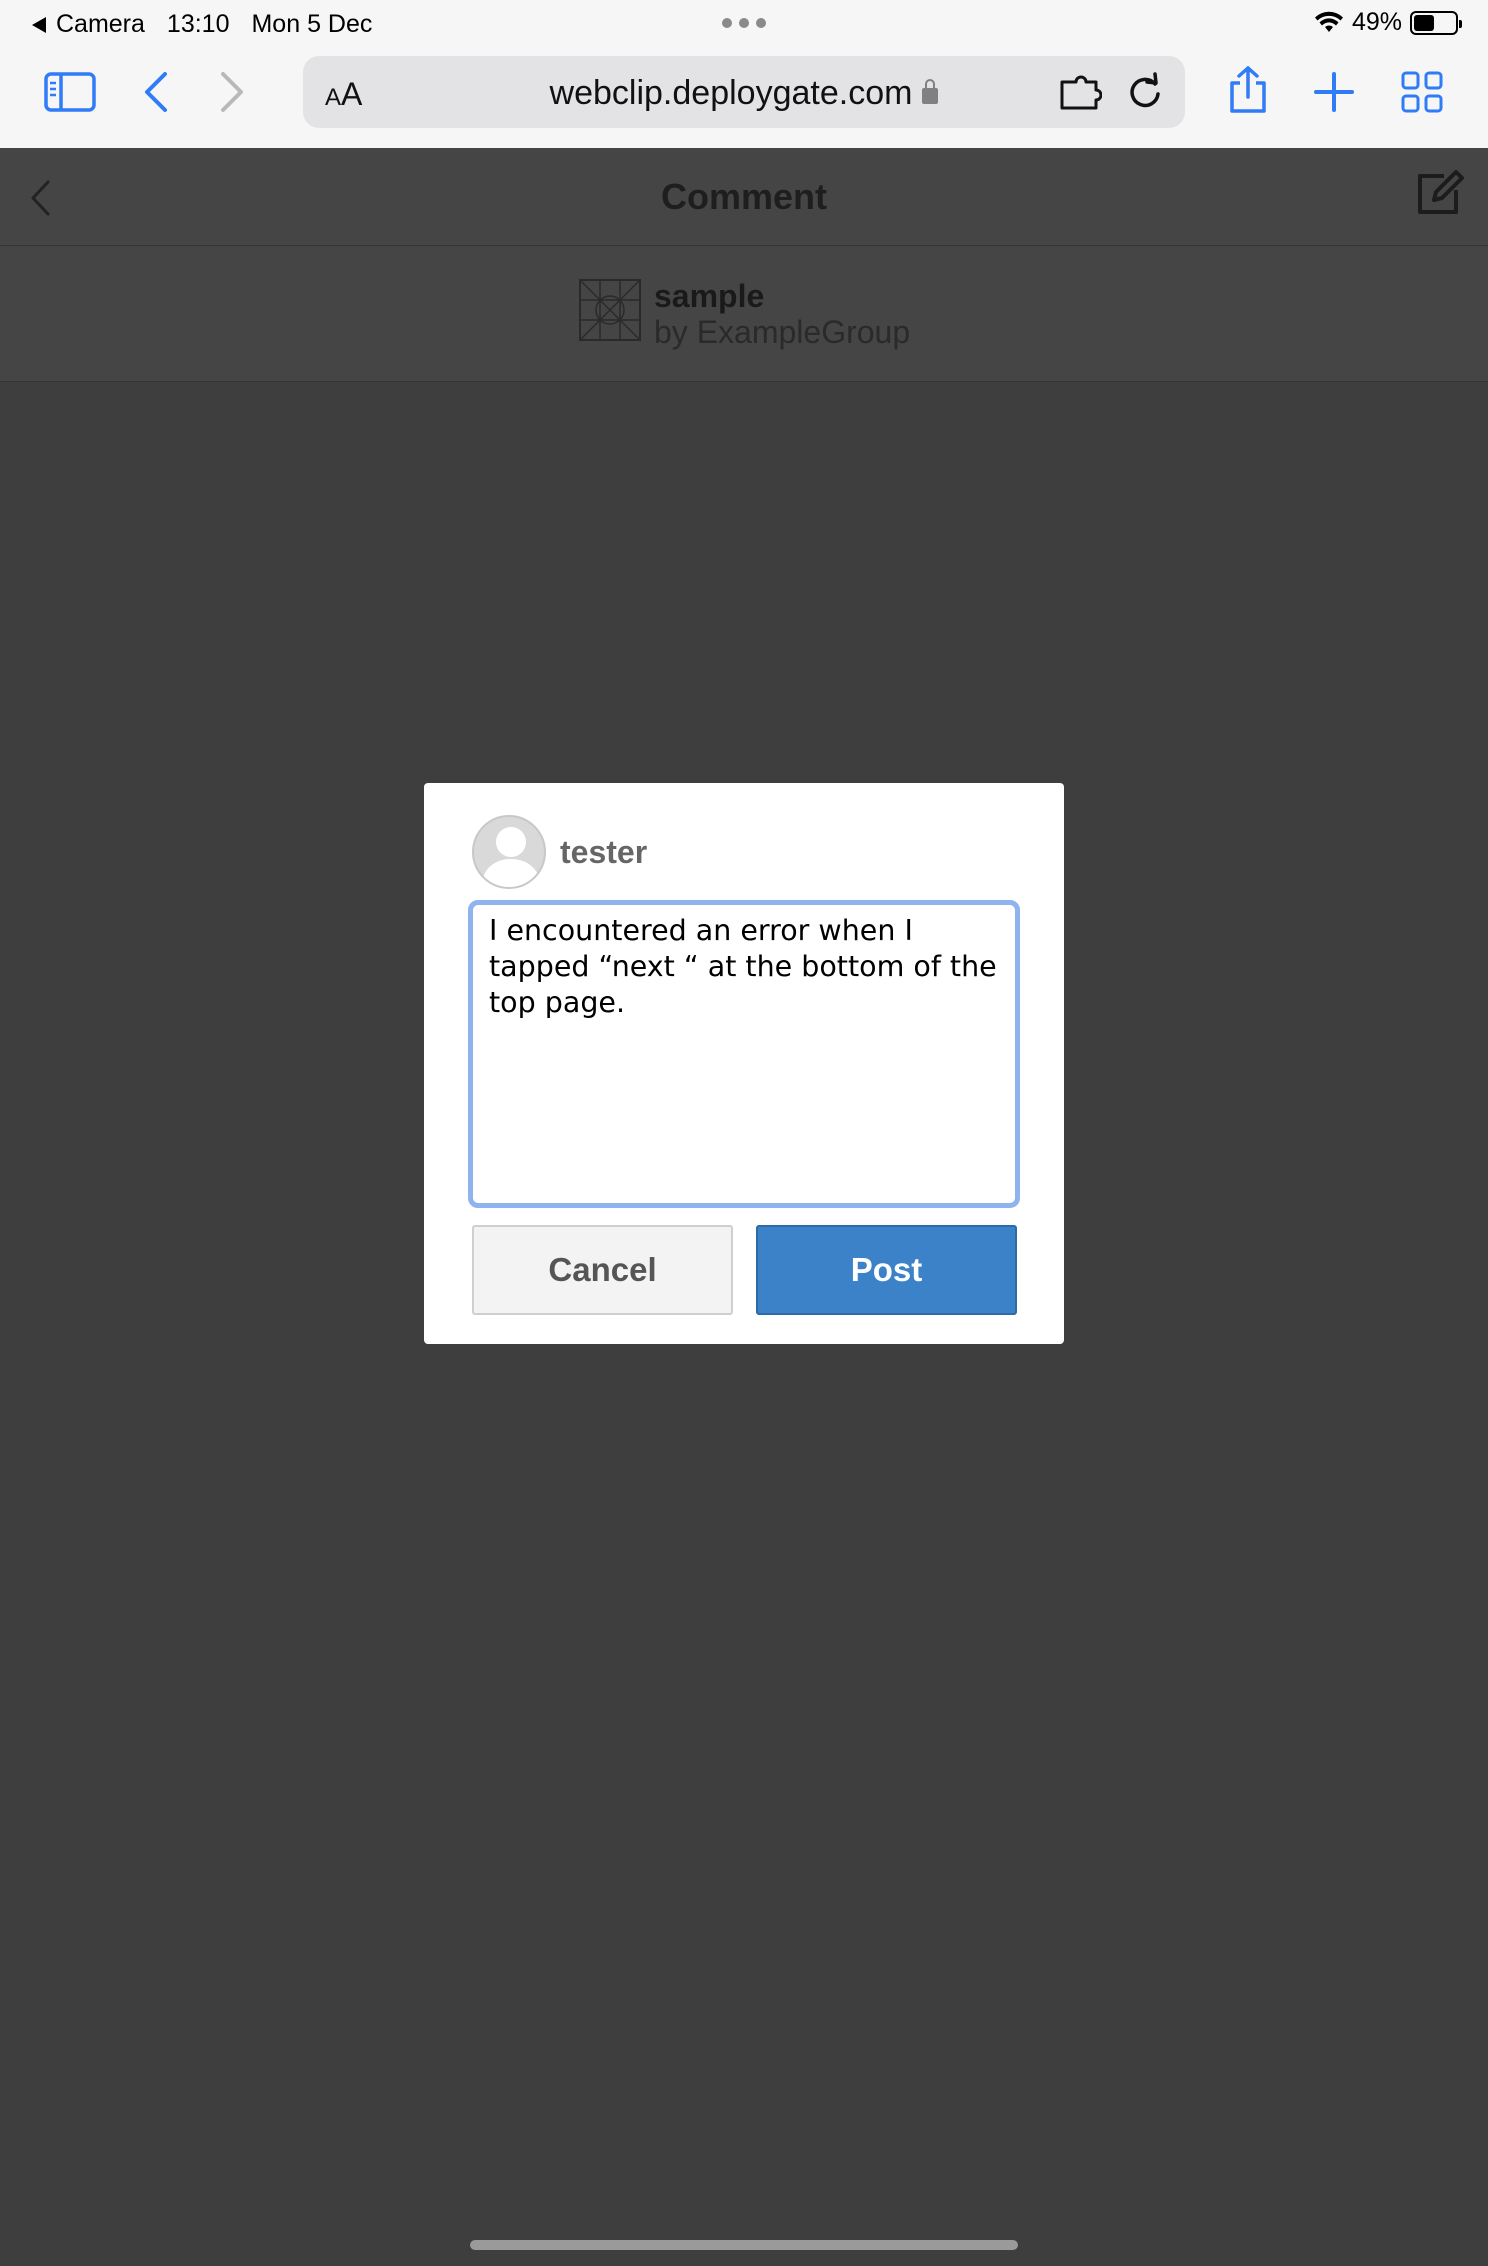 The height and width of the screenshot is (2266, 1488). I want to click on battery-icon, so click(1436, 22).